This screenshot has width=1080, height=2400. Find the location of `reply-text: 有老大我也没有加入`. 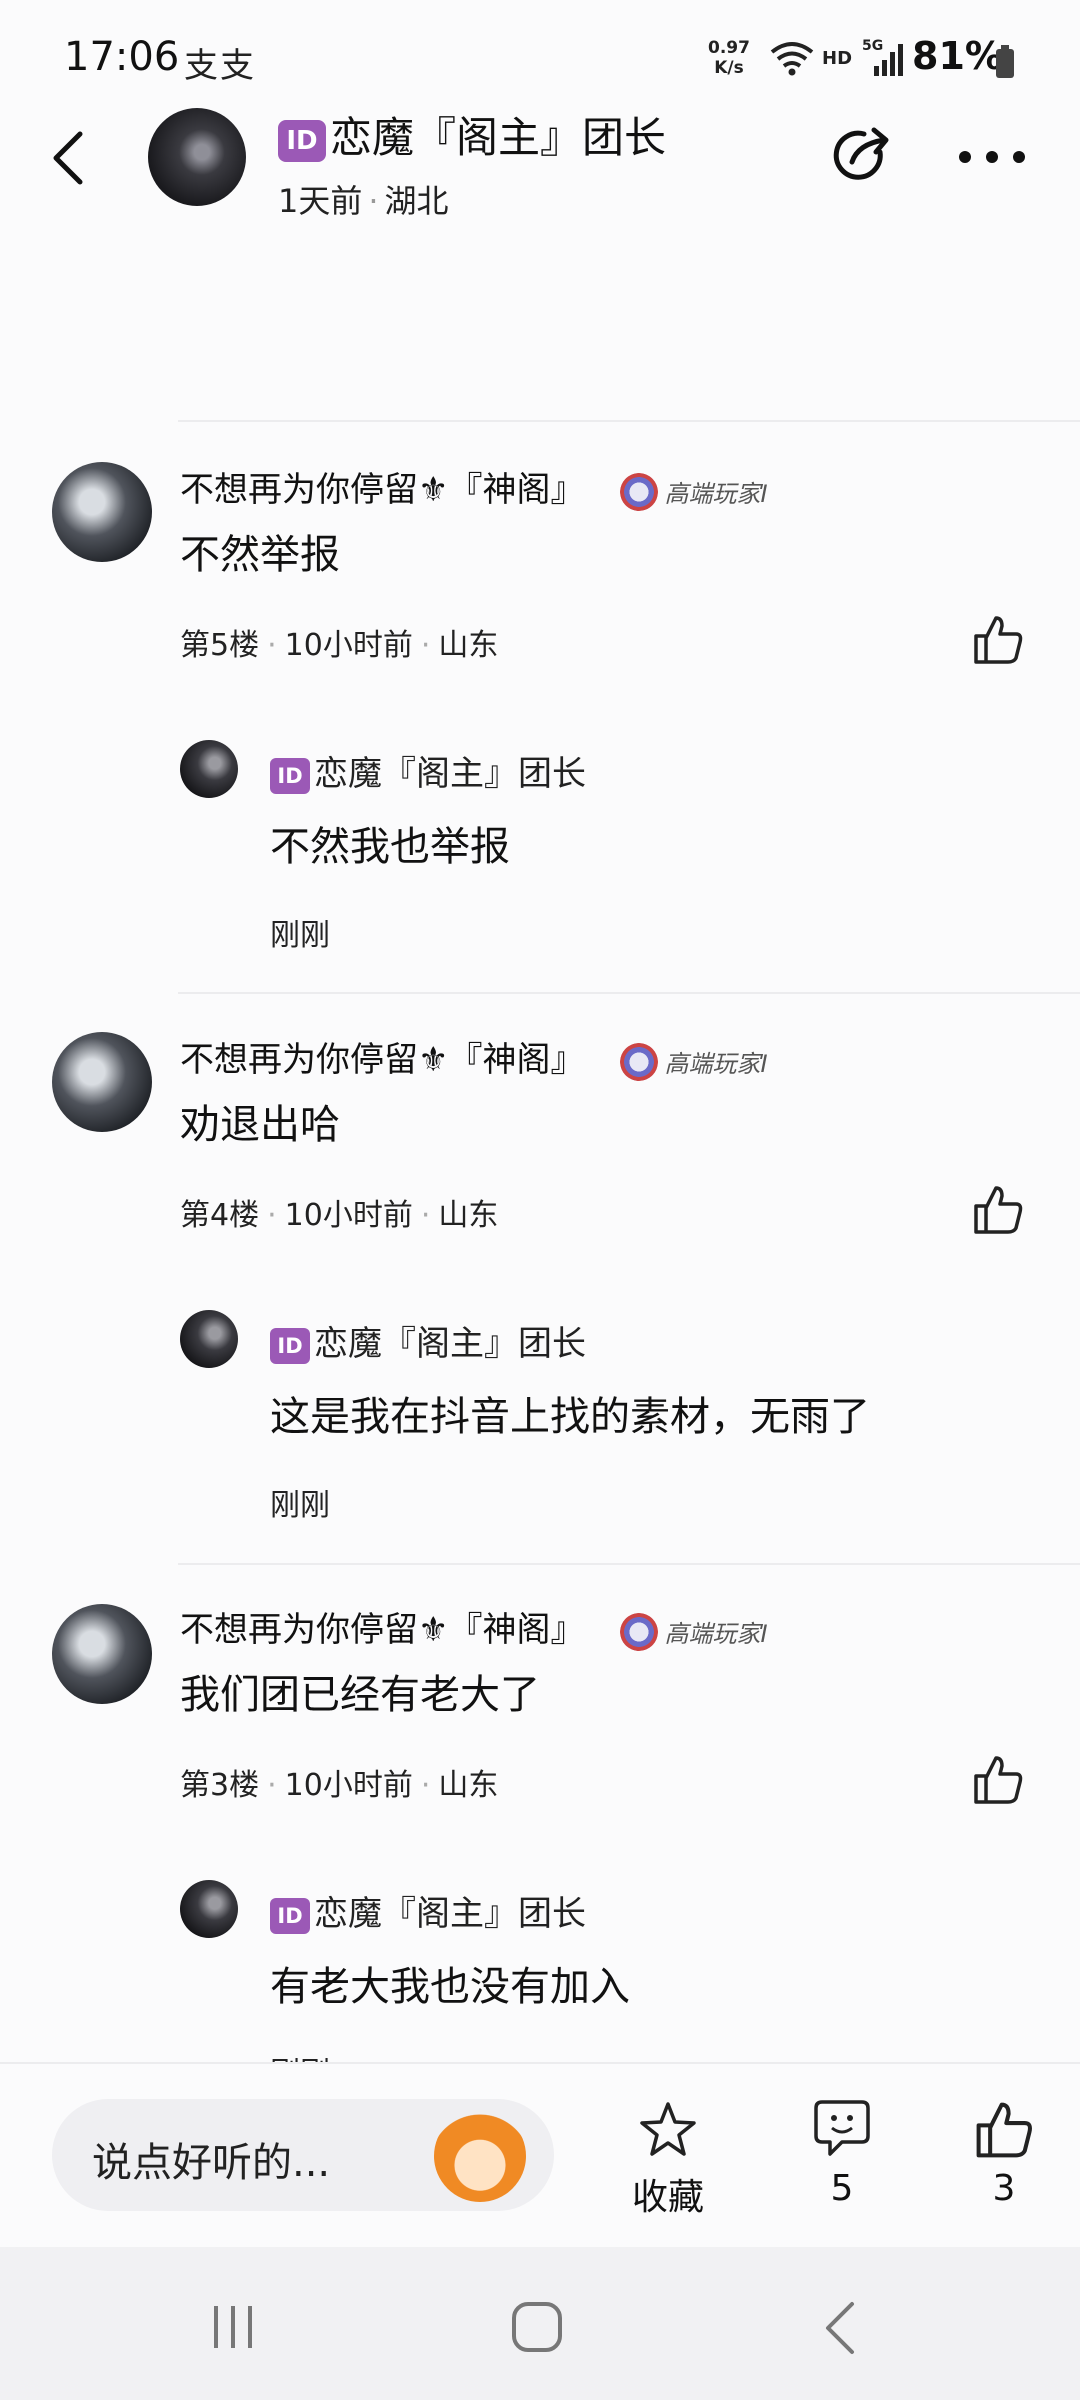

reply-text: 有老大我也没有加入 is located at coordinates (450, 1987).